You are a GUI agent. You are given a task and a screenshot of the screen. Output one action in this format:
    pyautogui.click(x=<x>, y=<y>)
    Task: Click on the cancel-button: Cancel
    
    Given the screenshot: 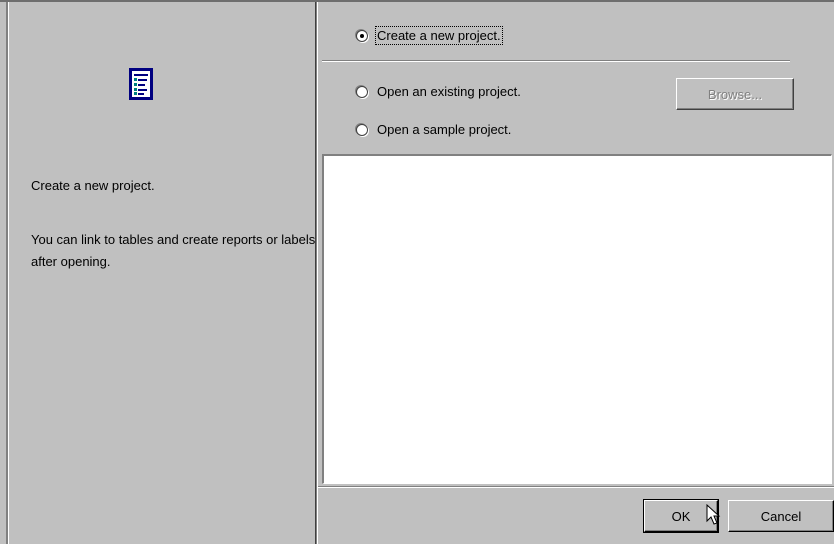 What is the action you would take?
    pyautogui.click(x=781, y=516)
    